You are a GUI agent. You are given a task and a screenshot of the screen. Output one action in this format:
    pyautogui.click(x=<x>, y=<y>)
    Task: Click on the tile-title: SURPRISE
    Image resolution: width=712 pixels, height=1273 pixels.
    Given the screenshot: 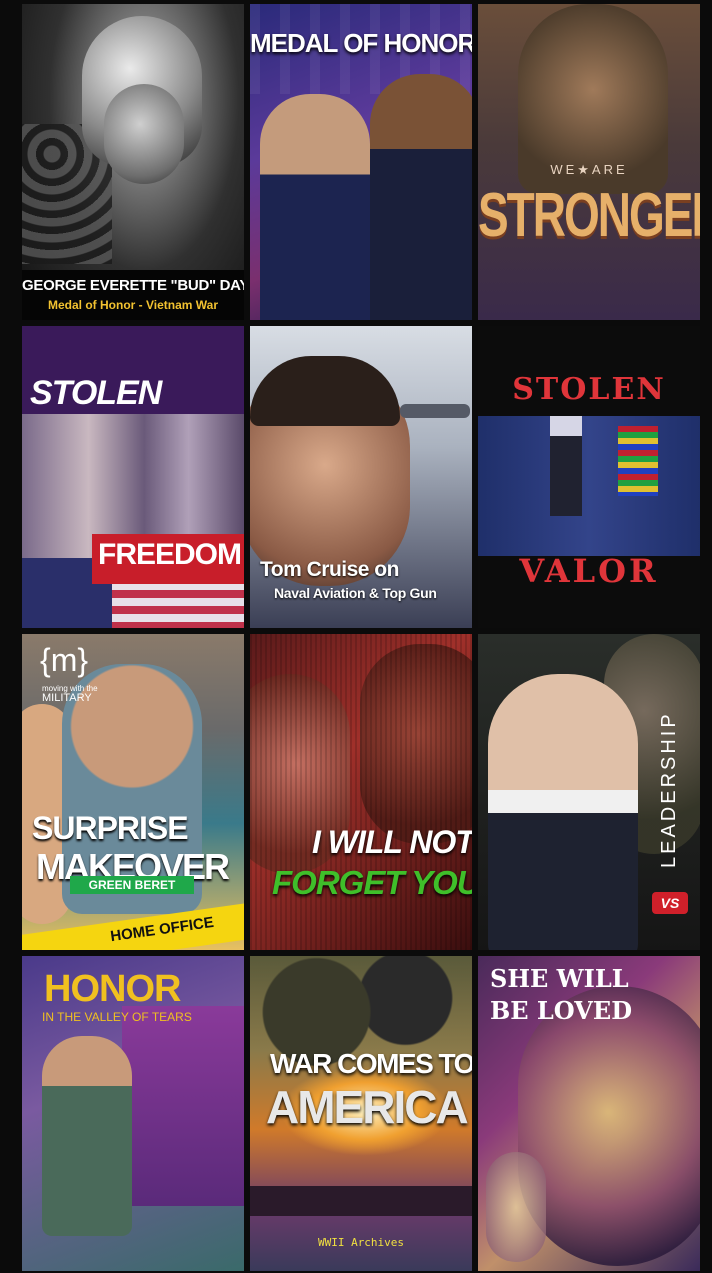 What is the action you would take?
    pyautogui.click(x=110, y=828)
    